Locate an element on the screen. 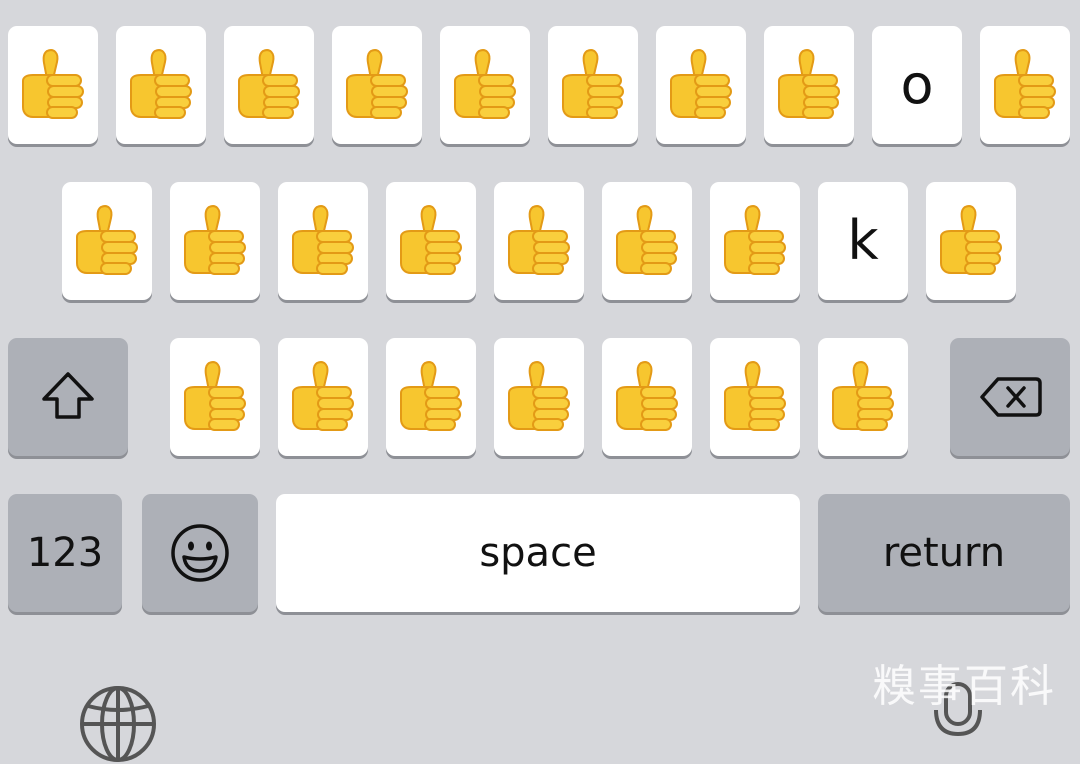 The image size is (1080, 764). space-key-label: space is located at coordinates (538, 553).